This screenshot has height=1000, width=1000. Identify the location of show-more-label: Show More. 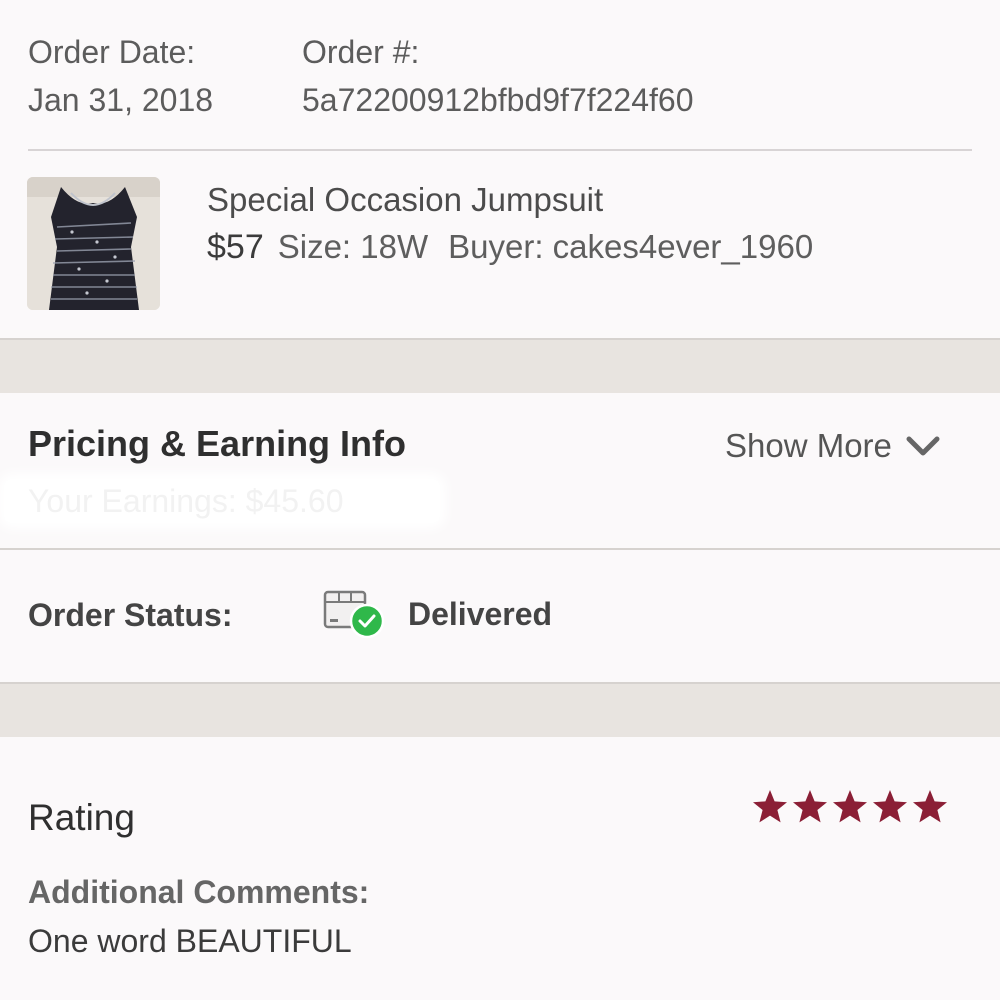
(808, 445).